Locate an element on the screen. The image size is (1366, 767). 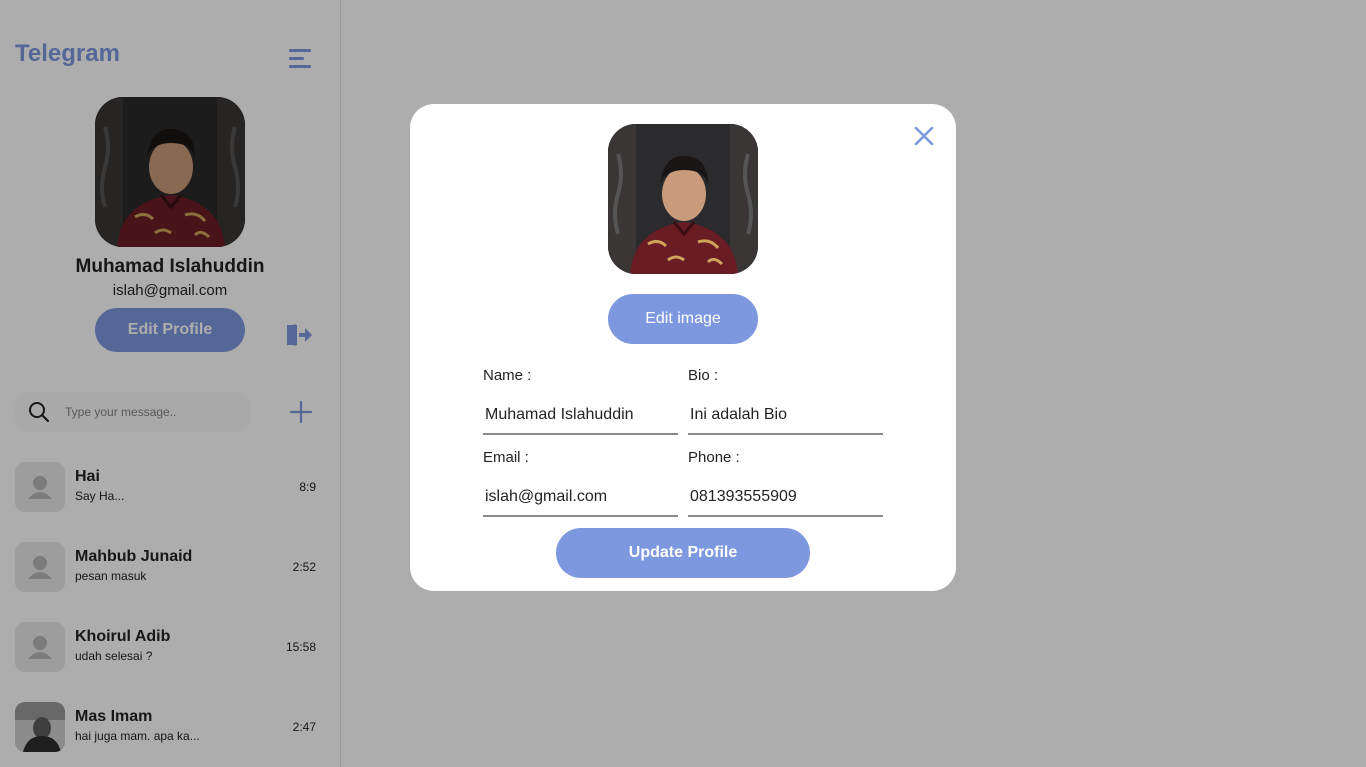
bio-input is located at coordinates (785, 416).